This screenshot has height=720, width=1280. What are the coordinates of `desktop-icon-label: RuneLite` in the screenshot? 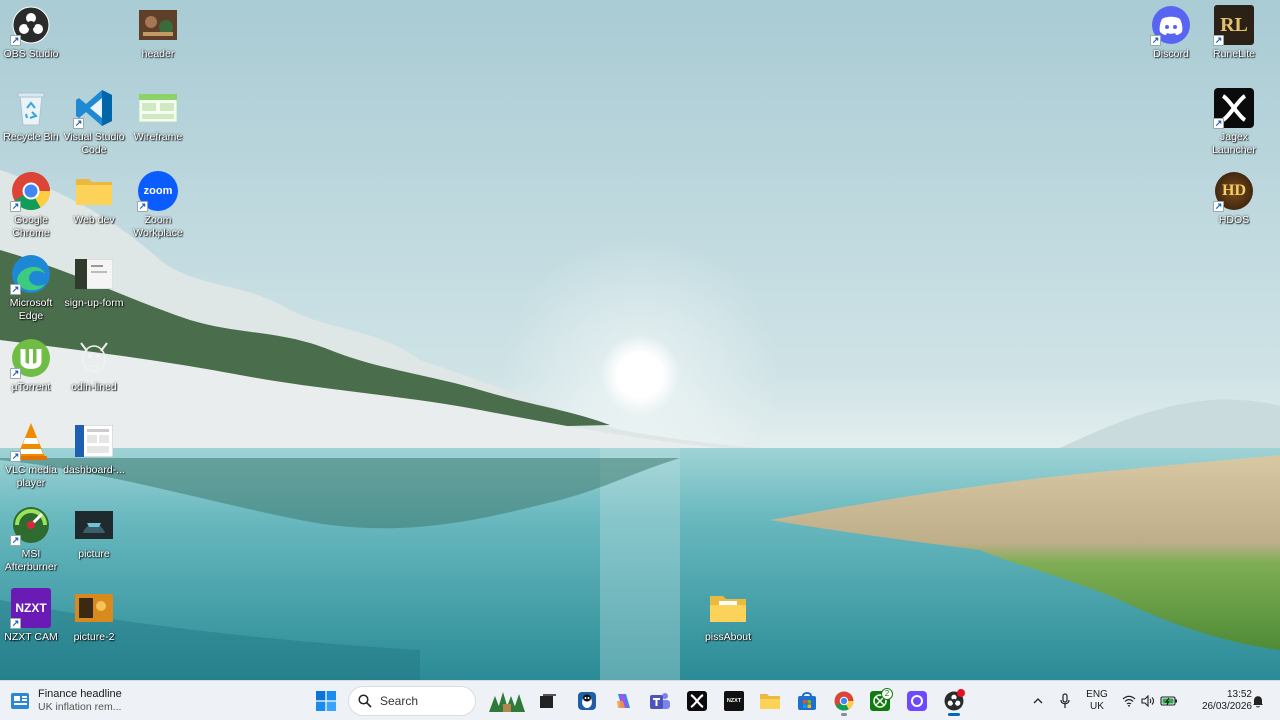 It's located at (1234, 54).